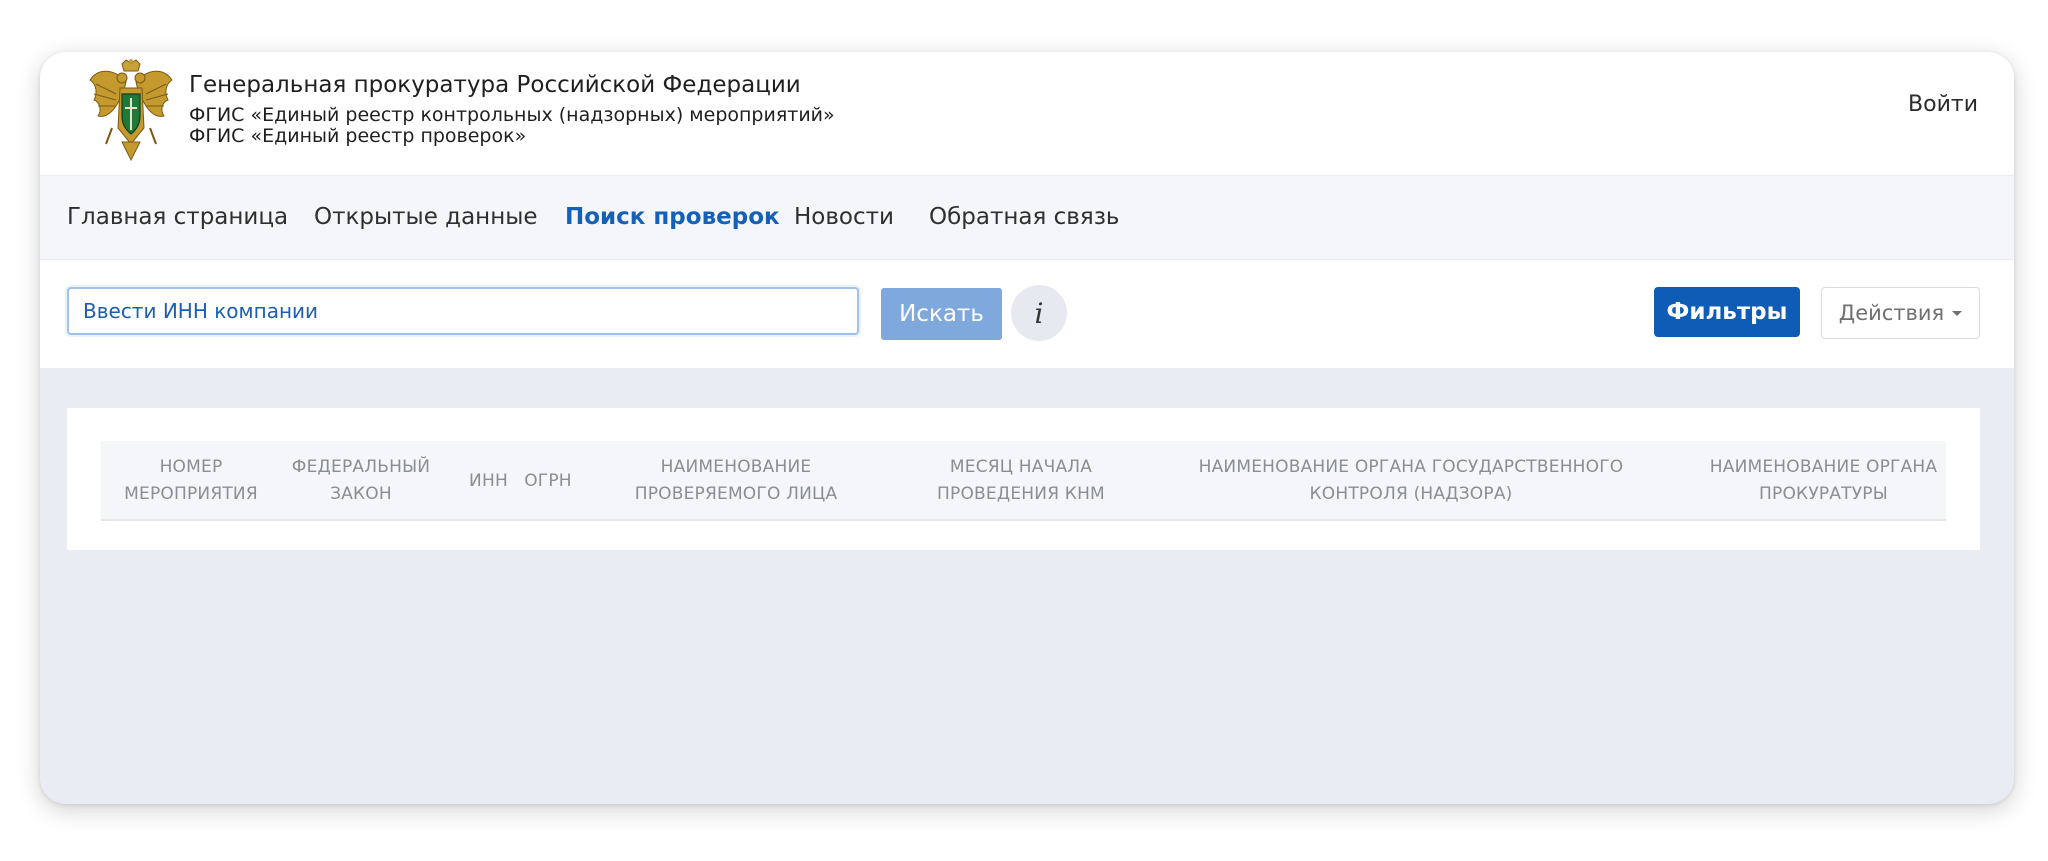 The width and height of the screenshot is (2048, 861). I want to click on column-header-inn: ИНН, so click(488, 481).